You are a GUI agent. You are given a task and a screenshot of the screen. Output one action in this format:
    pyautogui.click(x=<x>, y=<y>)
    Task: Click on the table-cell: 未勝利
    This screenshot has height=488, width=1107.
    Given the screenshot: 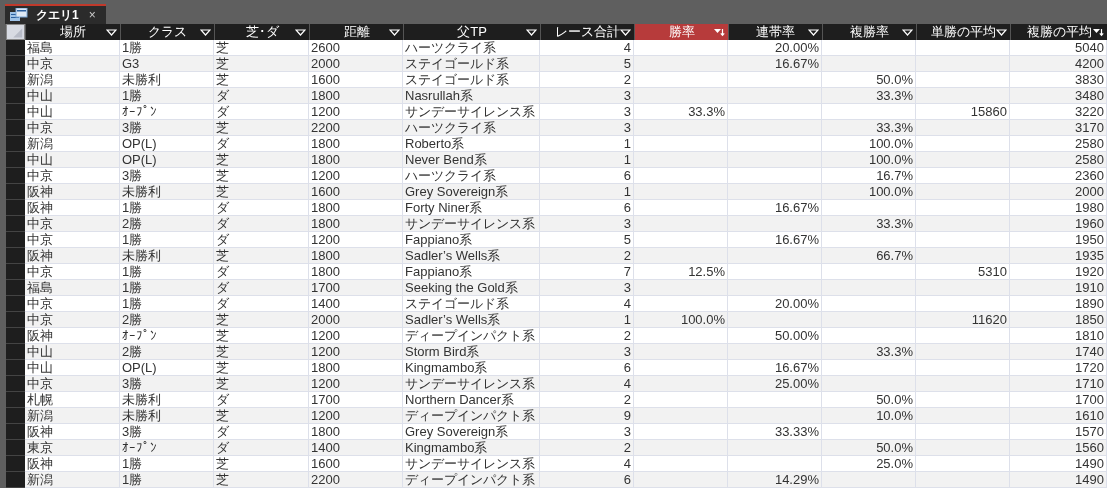 What is the action you would take?
    pyautogui.click(x=167, y=256)
    